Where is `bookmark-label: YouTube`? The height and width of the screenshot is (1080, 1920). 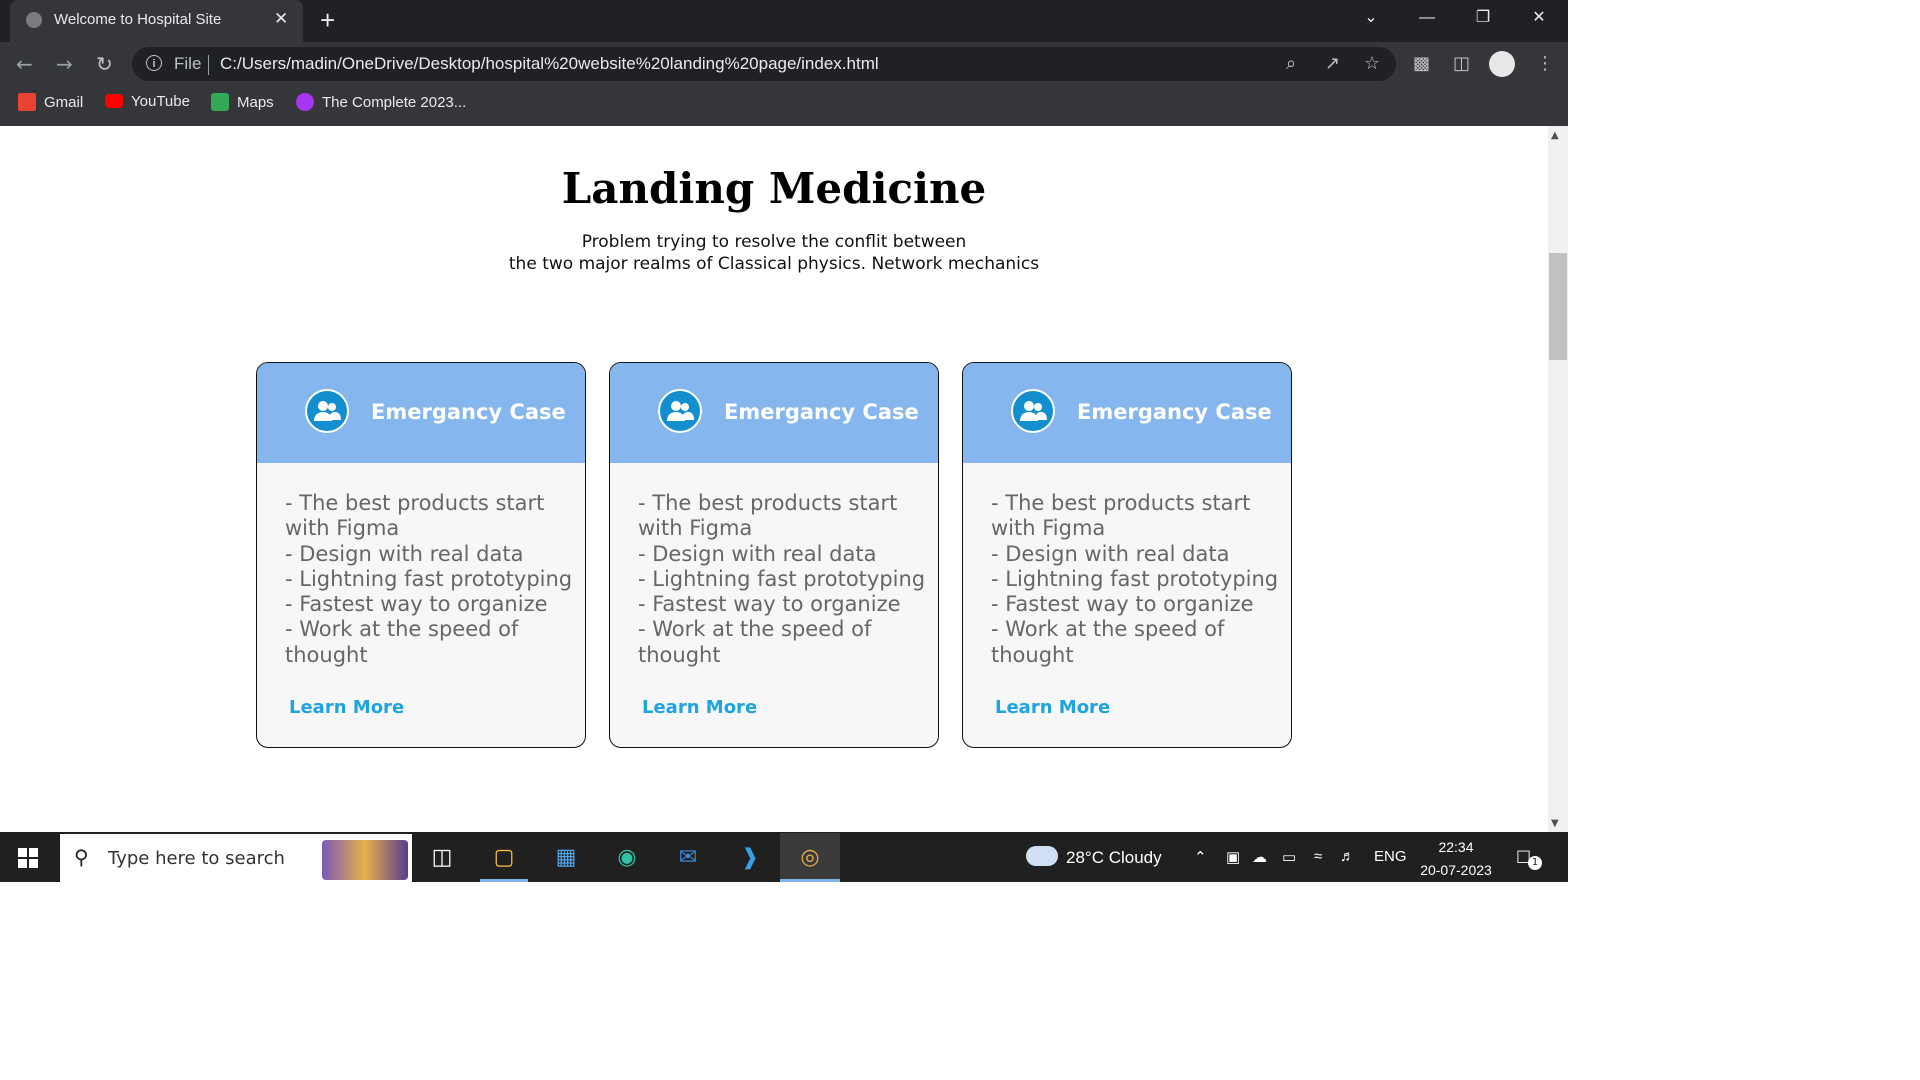 bookmark-label: YouTube is located at coordinates (160, 101).